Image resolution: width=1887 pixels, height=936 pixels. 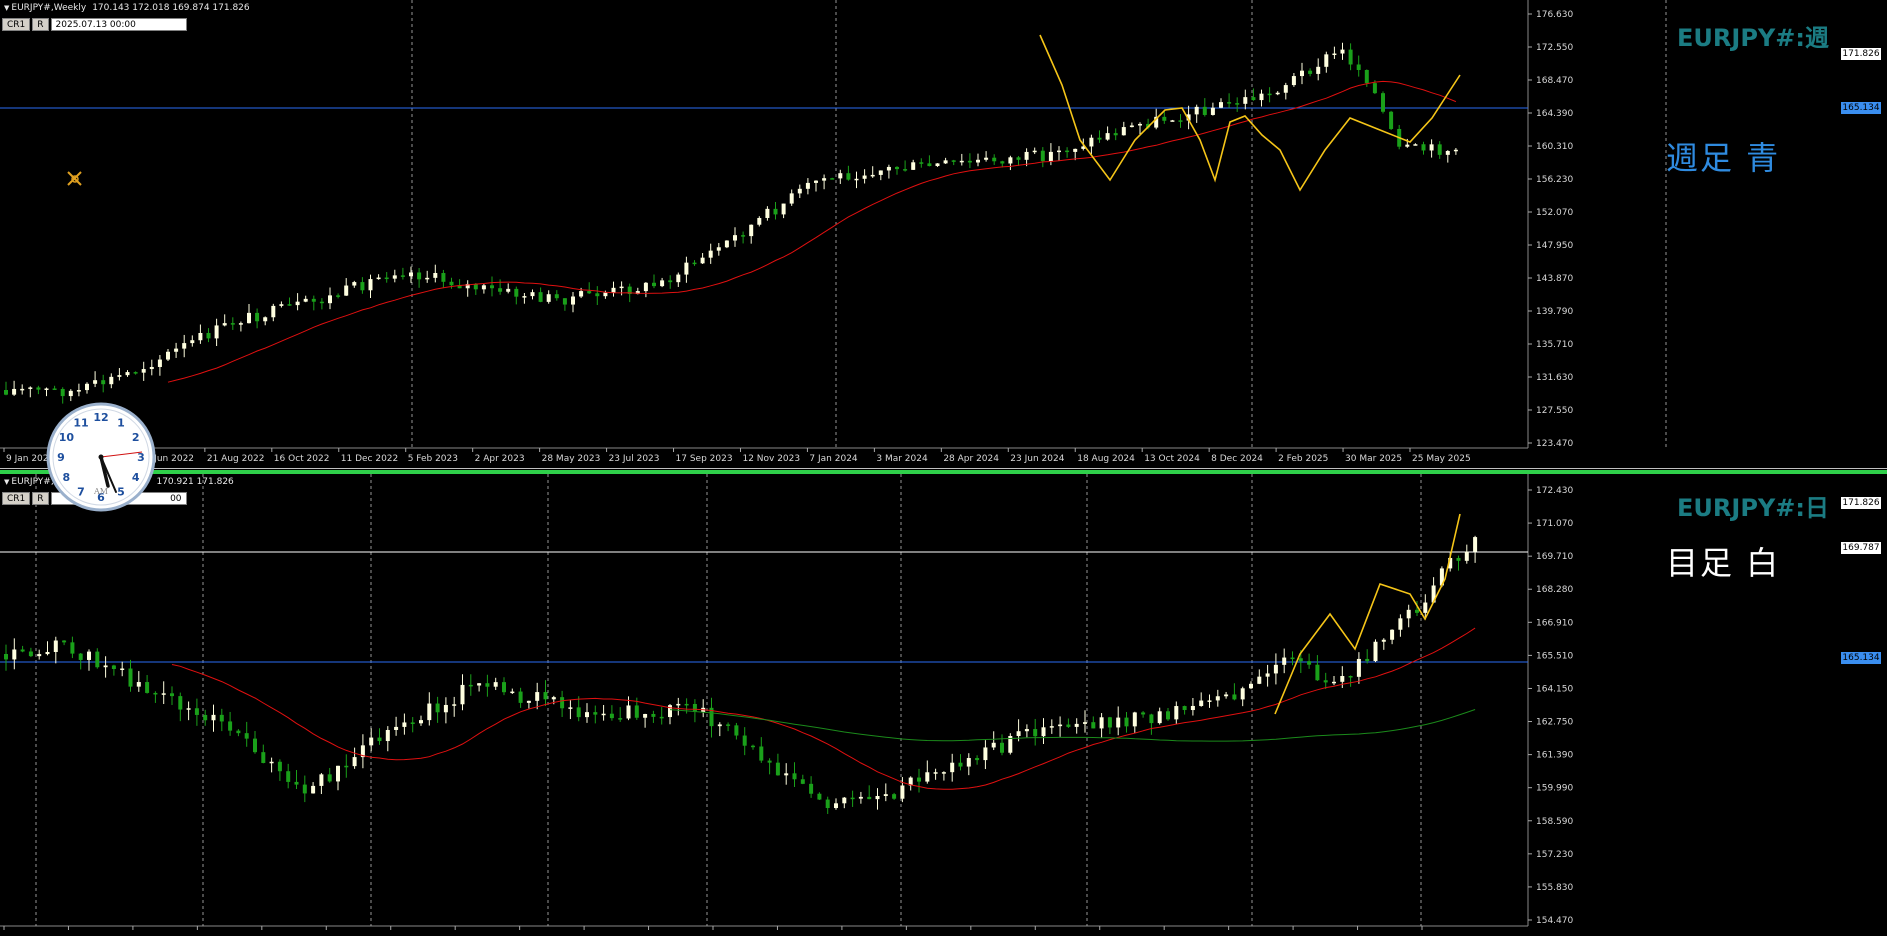 What do you see at coordinates (118, 24) in the screenshot?
I see `weekly-date-field: 2025.07.13 00:00` at bounding box center [118, 24].